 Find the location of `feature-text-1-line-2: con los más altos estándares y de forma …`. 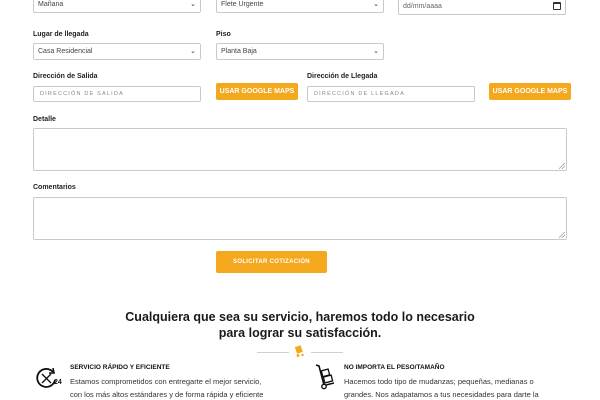

feature-text-1-line-2: con los más altos estándares y de forma … is located at coordinates (167, 394).